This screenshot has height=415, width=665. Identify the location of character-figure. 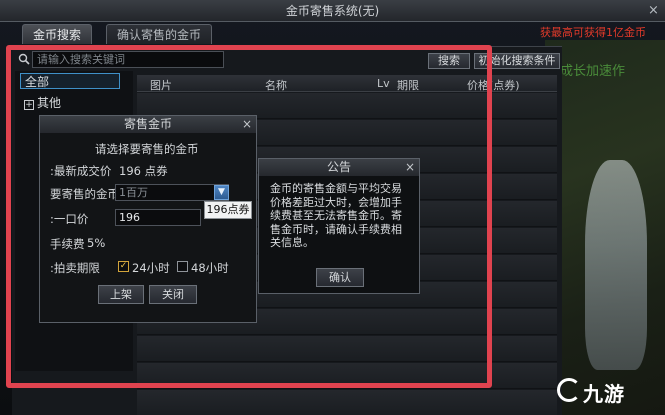
(616, 265).